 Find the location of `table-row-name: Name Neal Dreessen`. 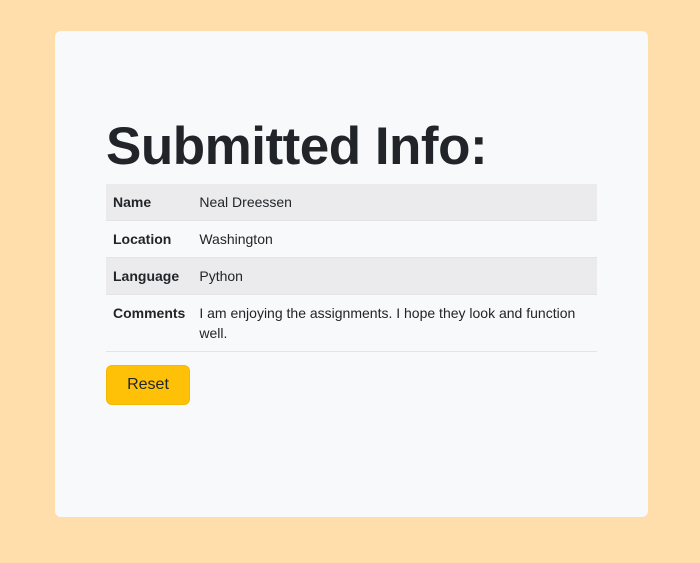

table-row-name: Name Neal Dreessen is located at coordinates (351, 202).